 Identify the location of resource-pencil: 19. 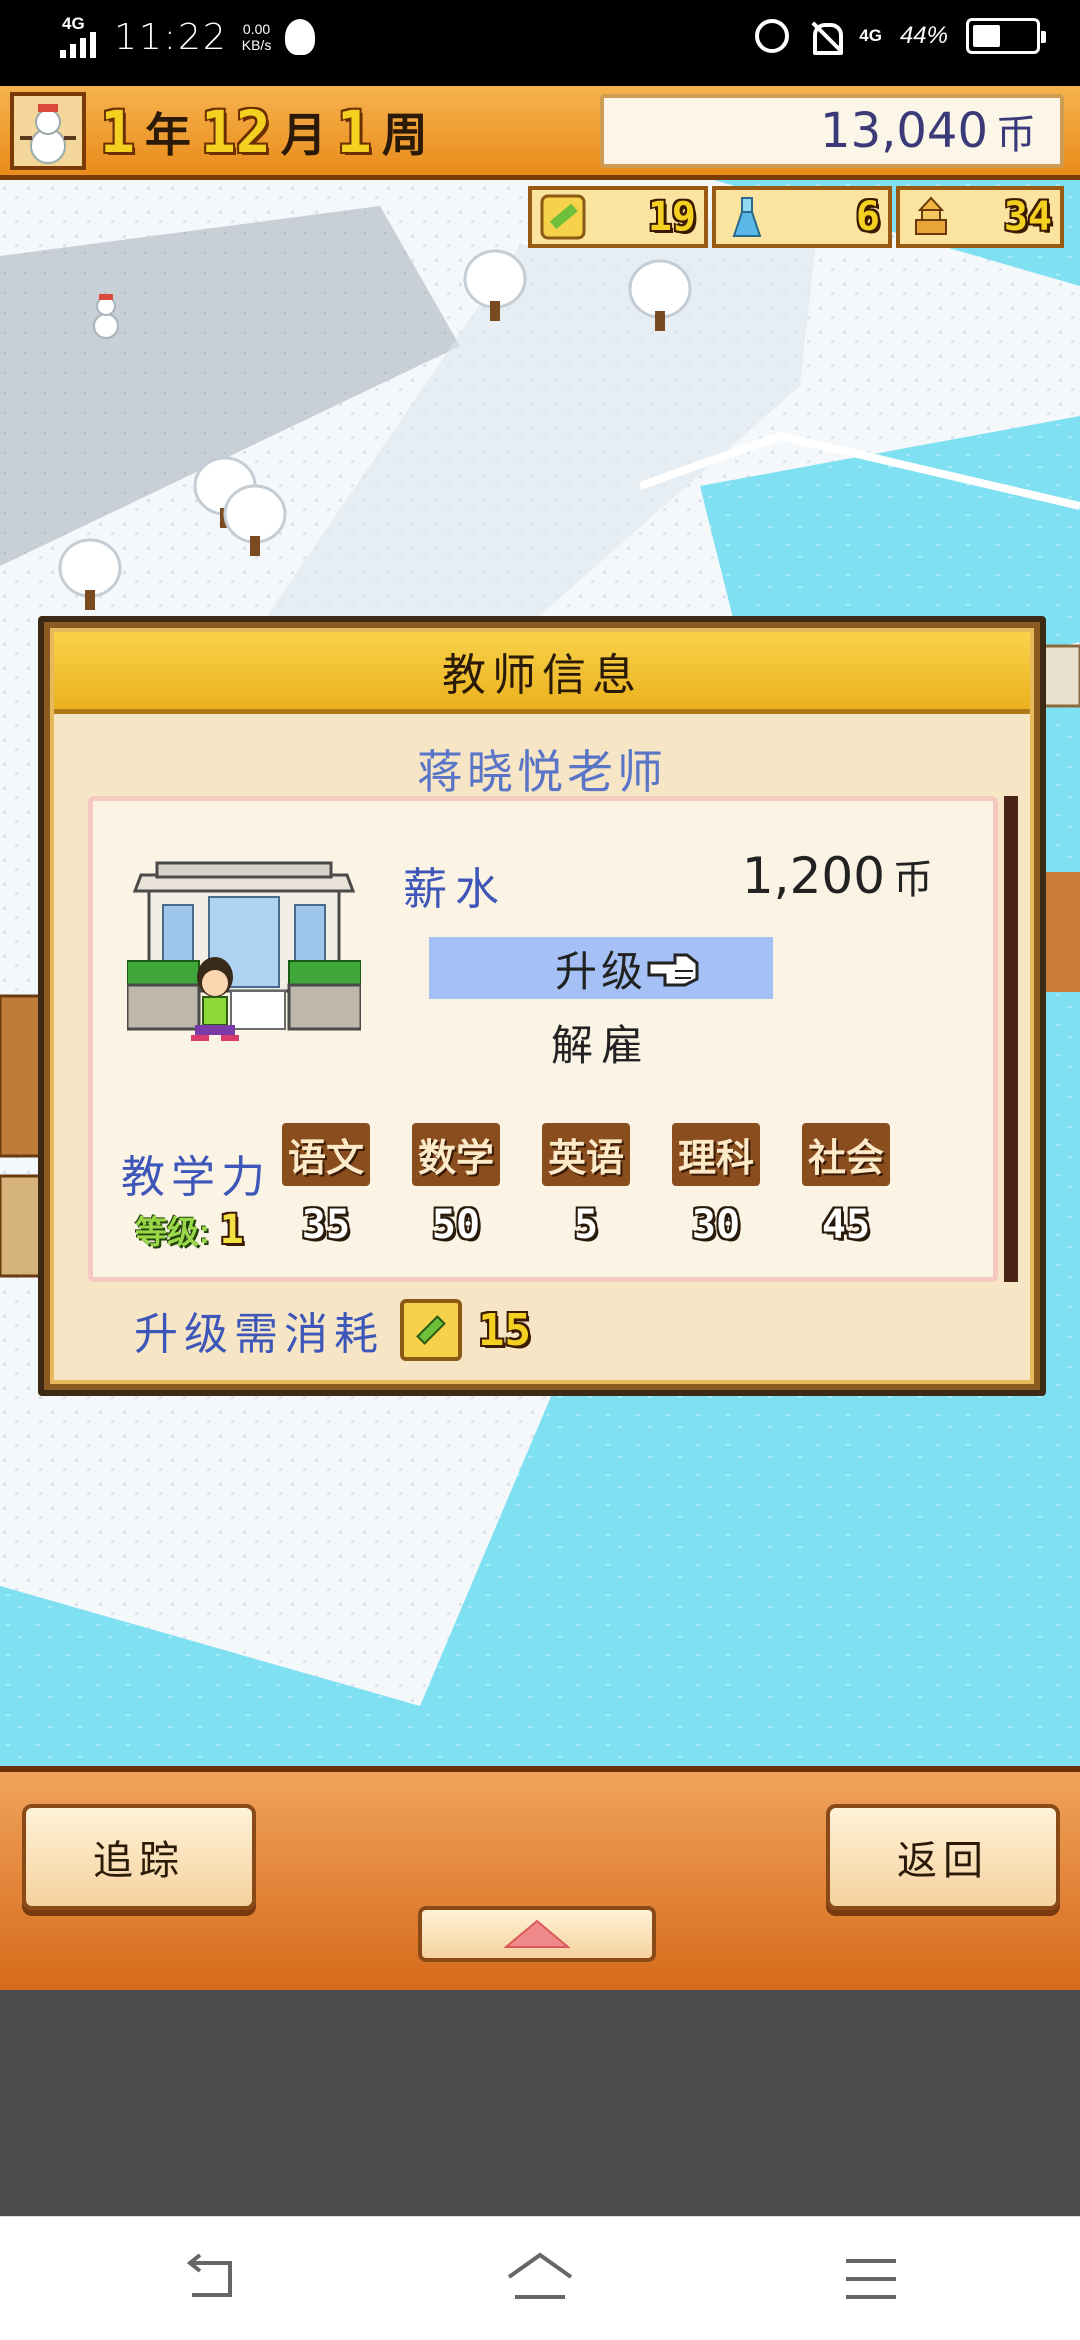
(618, 217).